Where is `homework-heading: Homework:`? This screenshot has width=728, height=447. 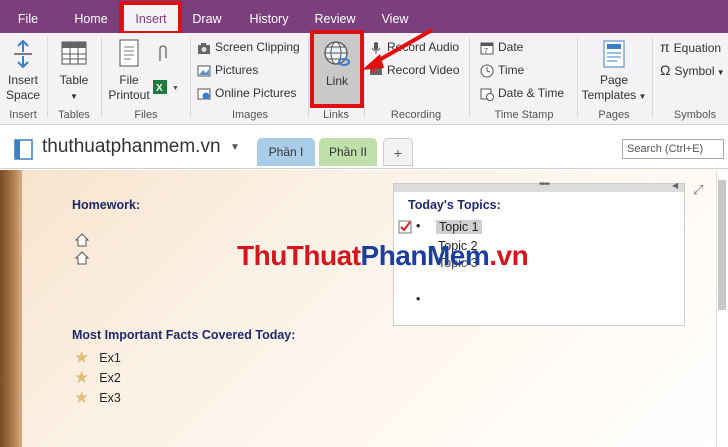 homework-heading: Homework: is located at coordinates (106, 205).